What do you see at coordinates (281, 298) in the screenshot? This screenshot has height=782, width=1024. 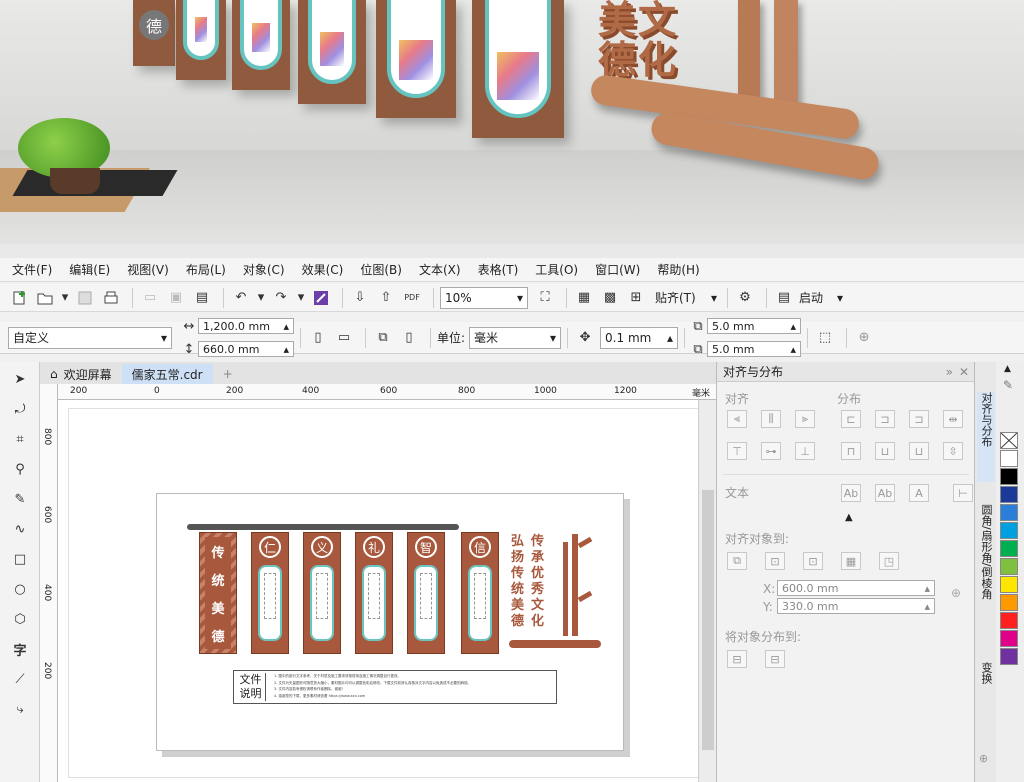 I see `redo-icon: ↷` at bounding box center [281, 298].